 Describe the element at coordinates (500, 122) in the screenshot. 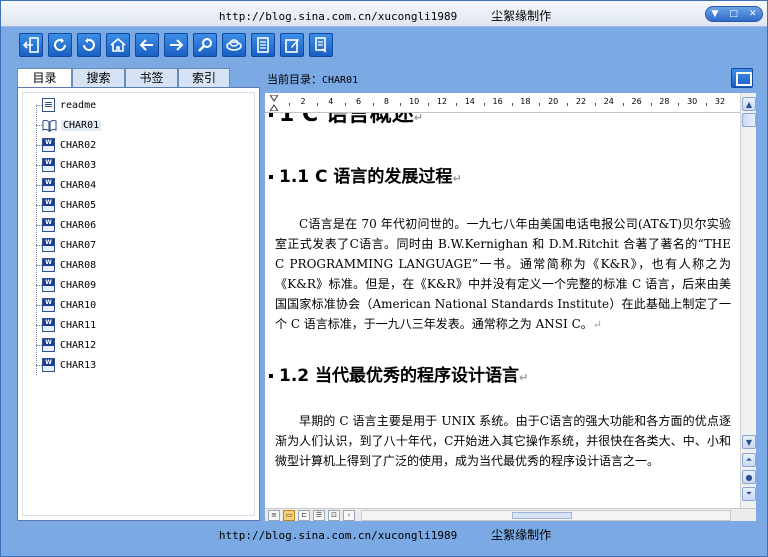

I see `heading-1: 1 C 语言概述↵` at that location.